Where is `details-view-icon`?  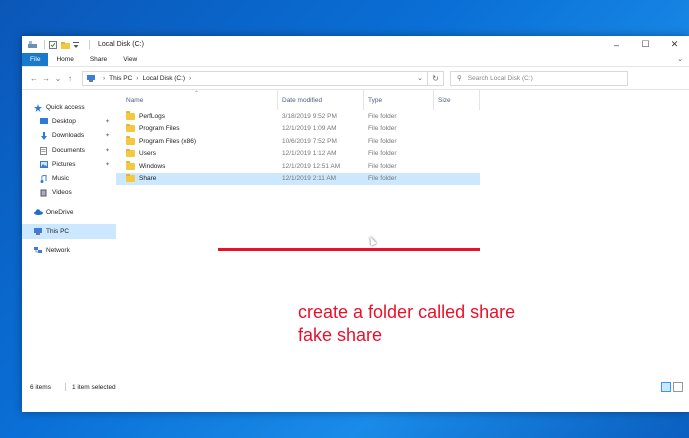
details-view-icon is located at coordinates (666, 387).